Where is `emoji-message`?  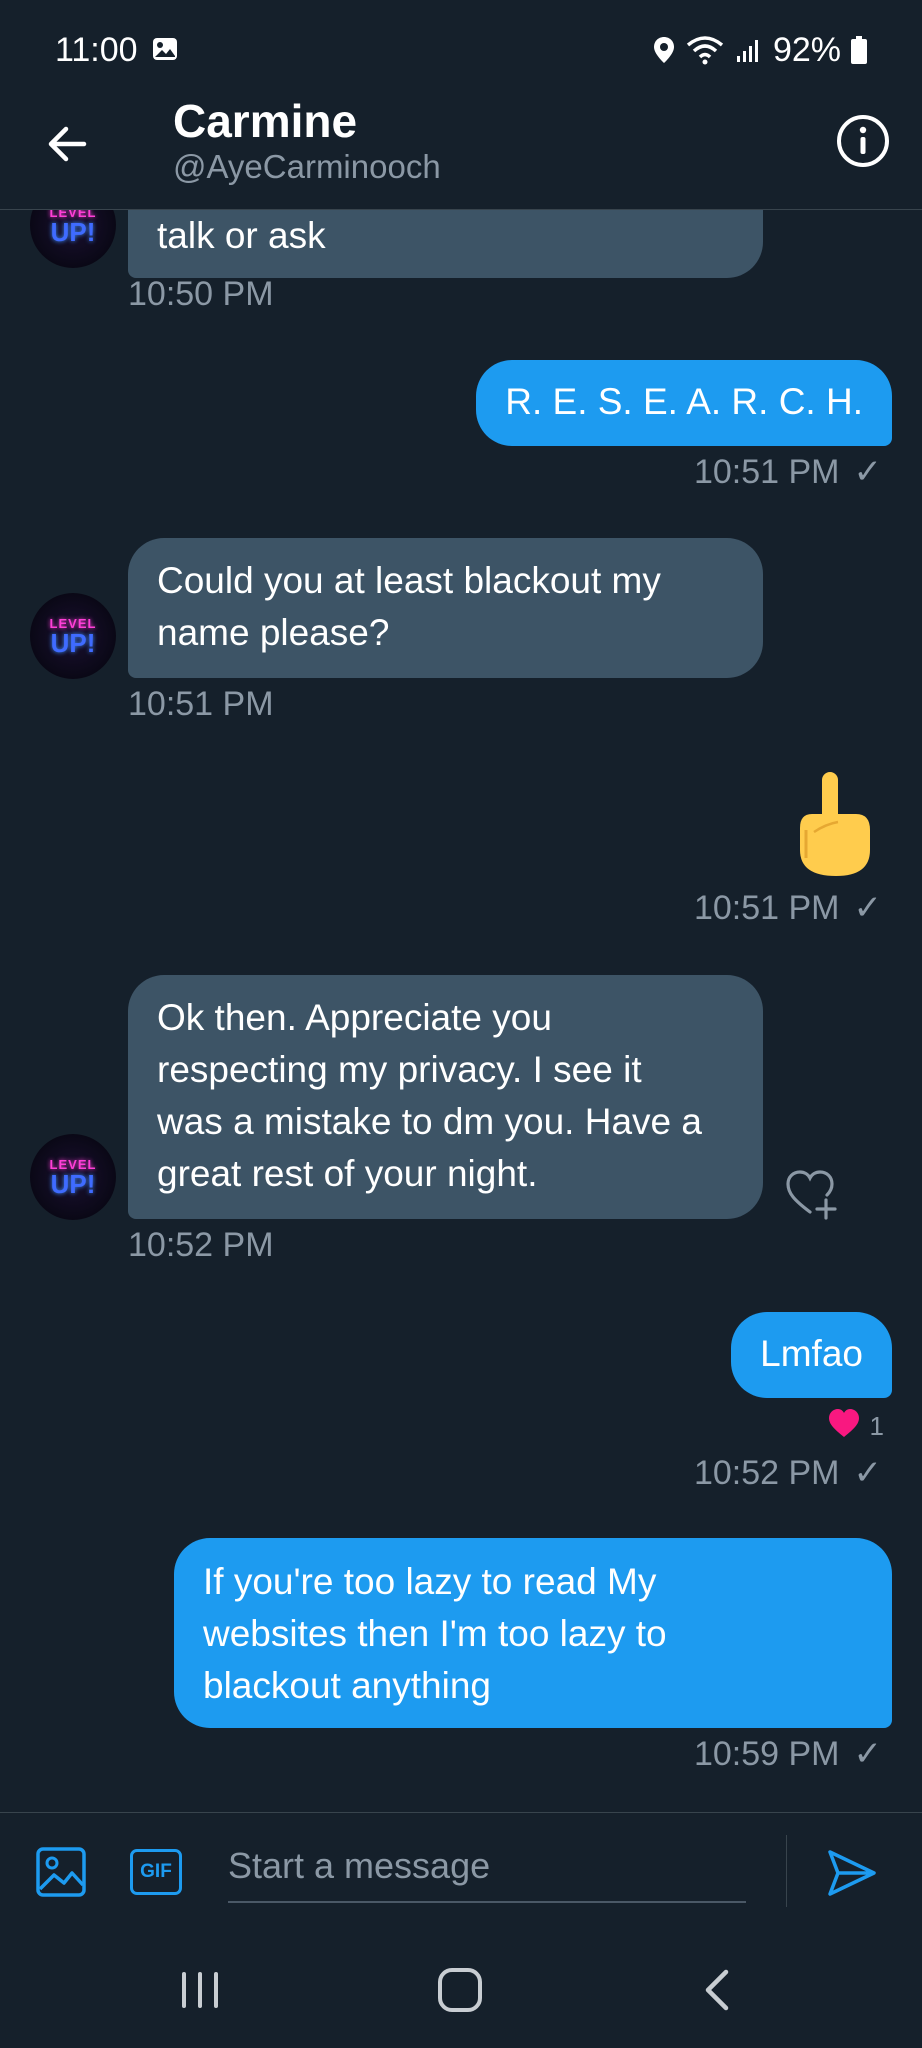
emoji-message is located at coordinates (834, 825).